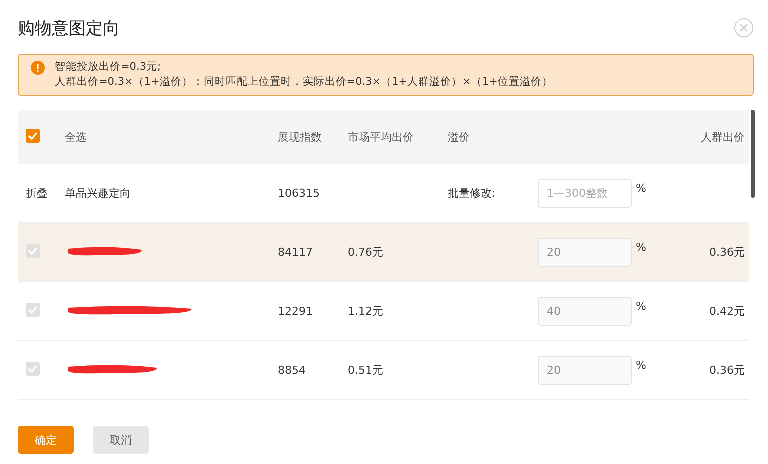  I want to click on table-cell: 84117, so click(295, 252).